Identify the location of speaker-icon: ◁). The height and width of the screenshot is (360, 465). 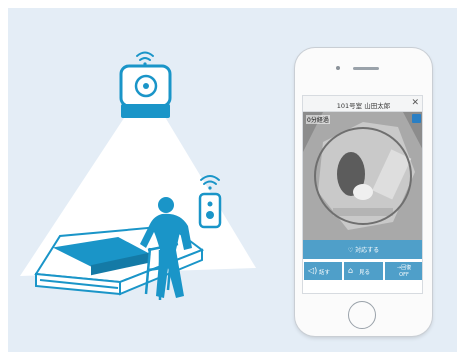
(313, 270).